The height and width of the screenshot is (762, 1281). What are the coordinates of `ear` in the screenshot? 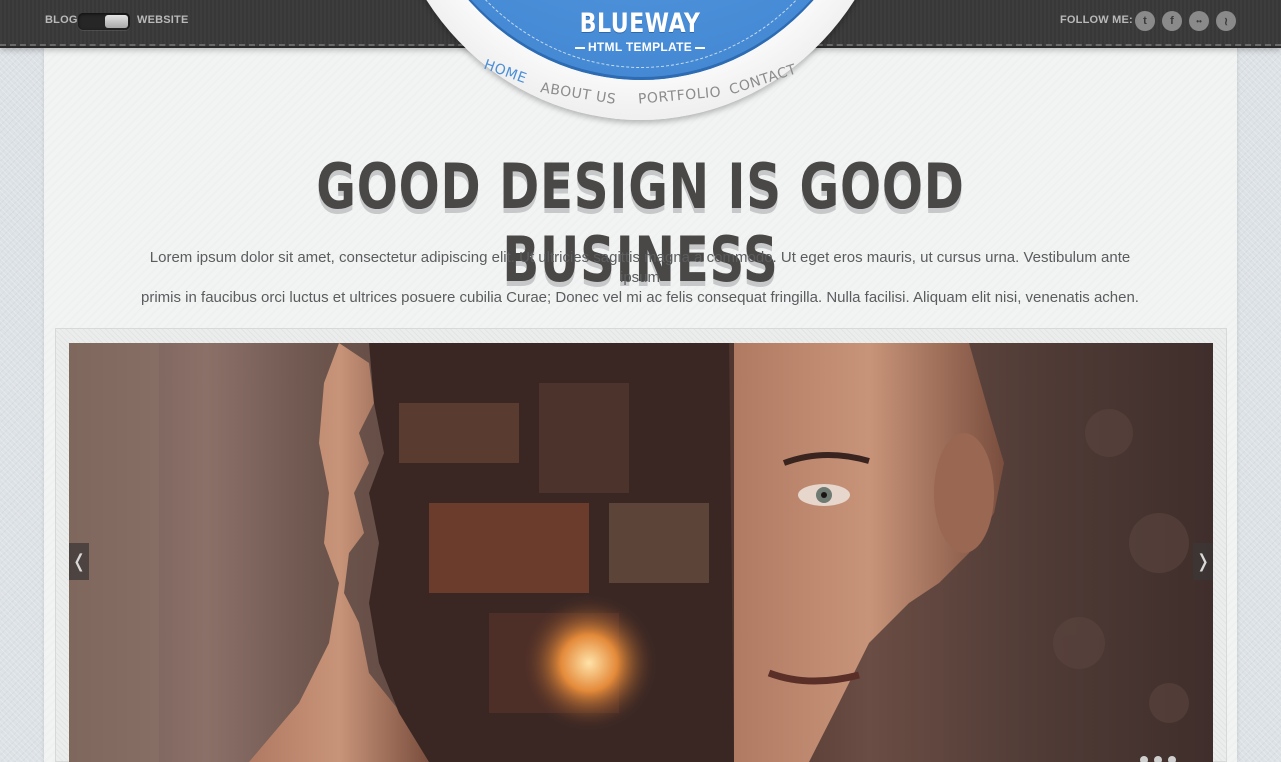 It's located at (964, 493).